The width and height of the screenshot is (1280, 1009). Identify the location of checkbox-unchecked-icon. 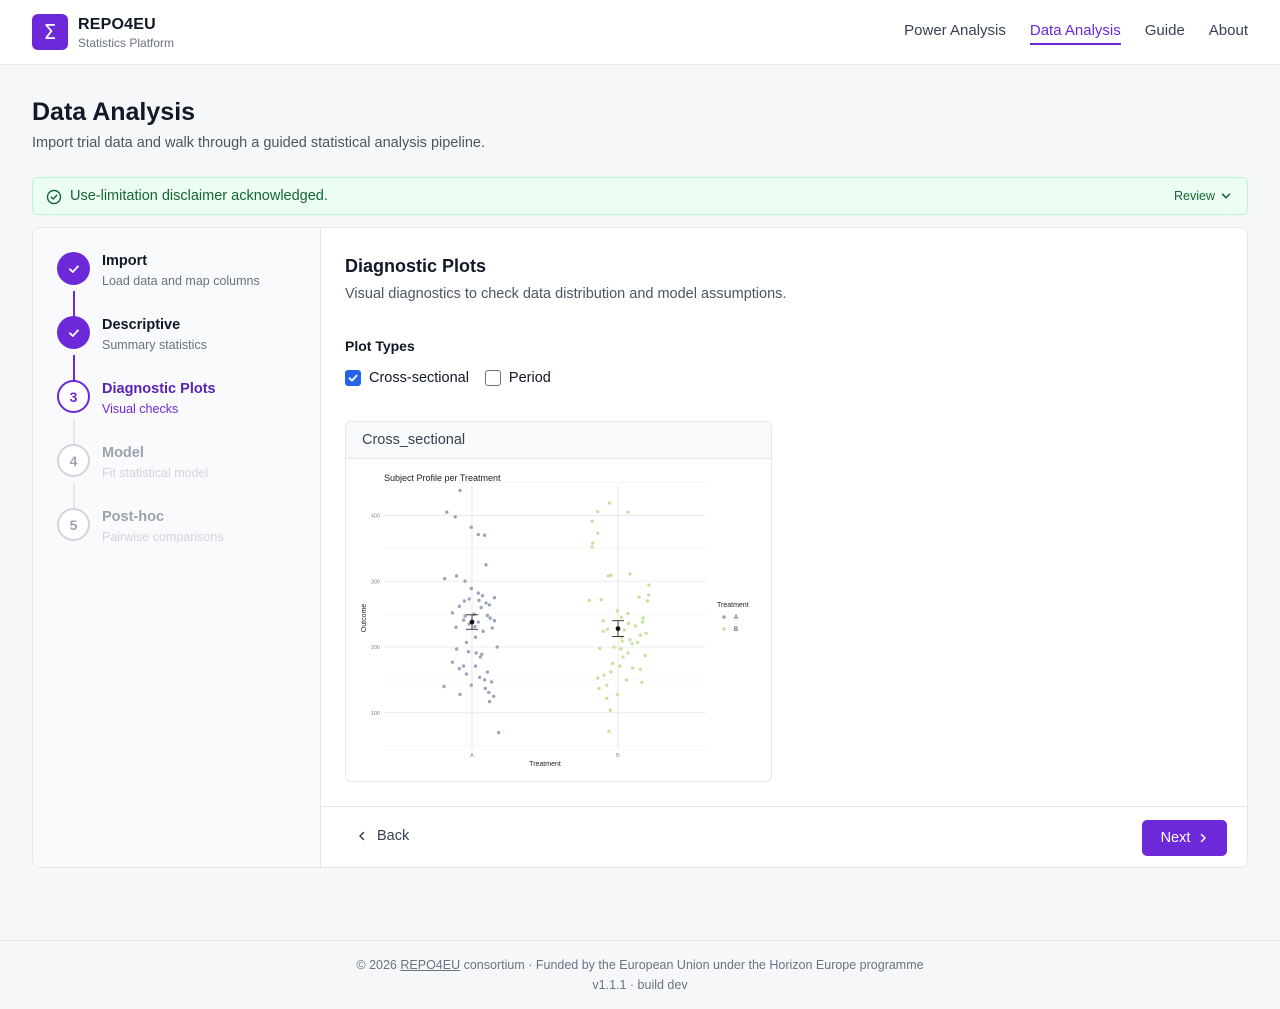
(492, 378).